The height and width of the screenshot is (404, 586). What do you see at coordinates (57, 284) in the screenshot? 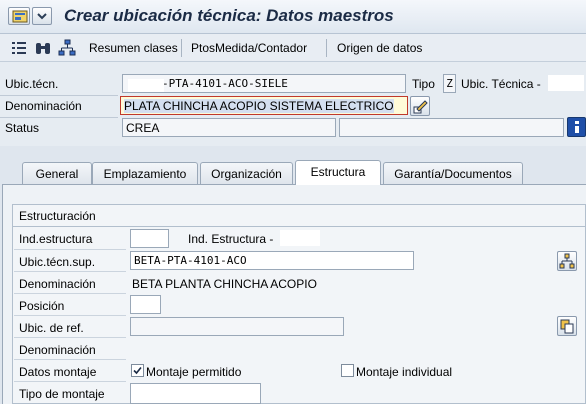
I see `denominacion-sup-label: Denominación` at bounding box center [57, 284].